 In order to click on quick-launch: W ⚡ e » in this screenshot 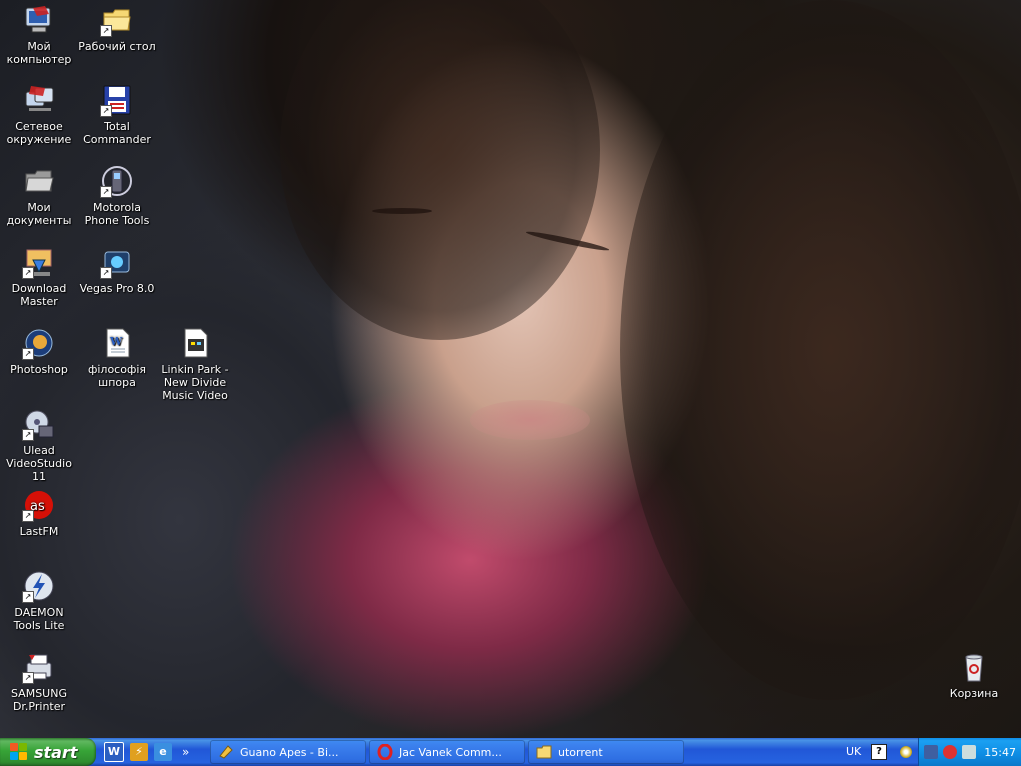, I will do `click(146, 752)`.